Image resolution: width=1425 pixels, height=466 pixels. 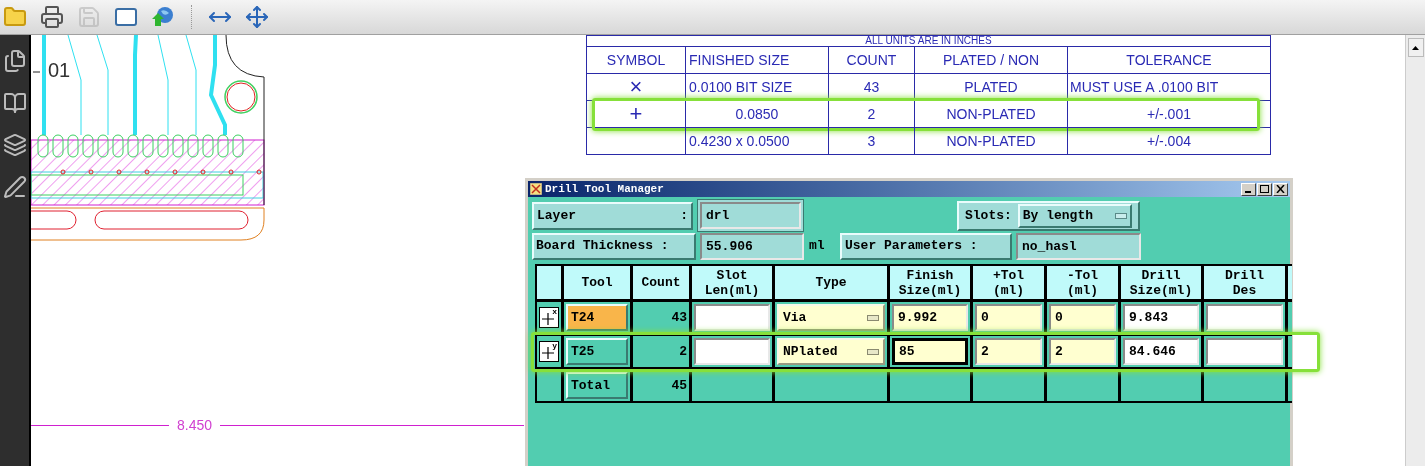 I want to click on maximize-button, so click(x=1264, y=189).